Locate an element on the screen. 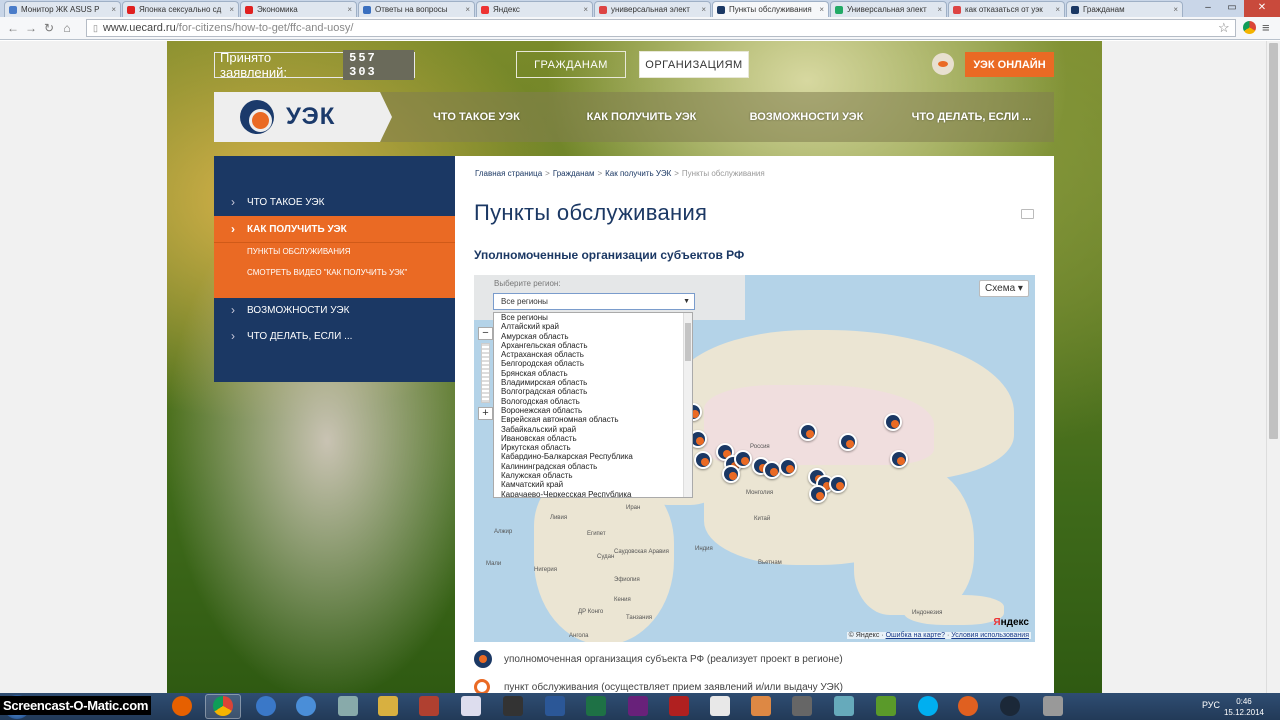 Image resolution: width=1280 pixels, height=720 pixels. sidebar-item-what-is: › ЧТО ТАКОЕ УЭК is located at coordinates (334, 202).